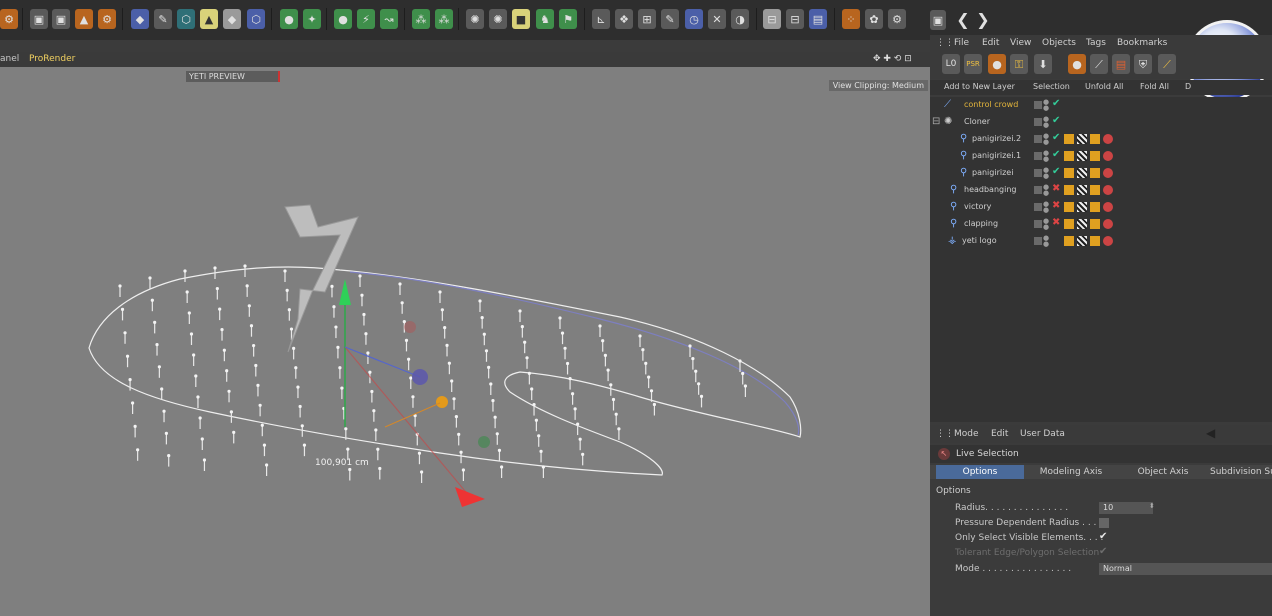 The image size is (1272, 616). I want to click on unfold-all-button: Unfold All, so click(1104, 86).